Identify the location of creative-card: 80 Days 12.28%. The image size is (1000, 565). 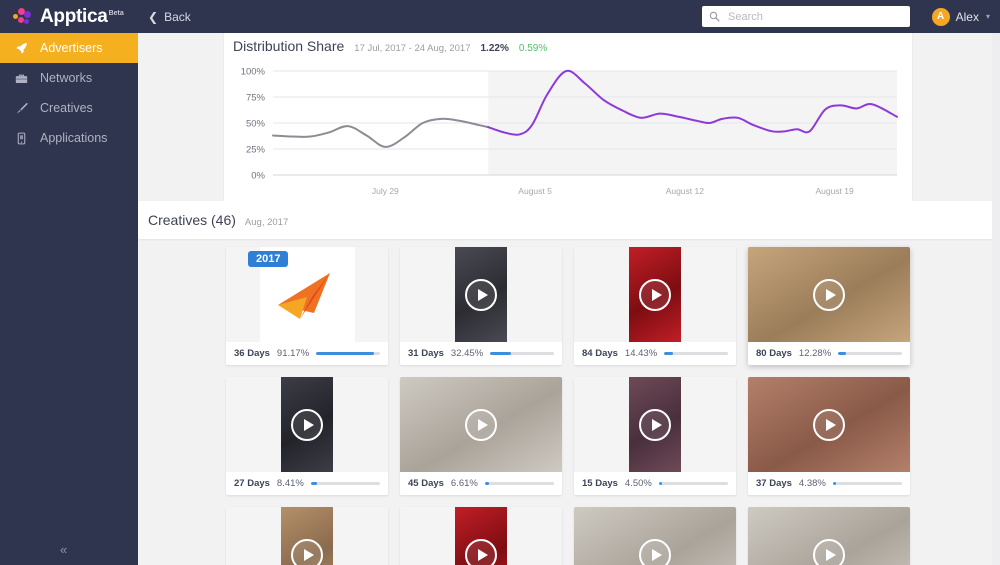
(829, 306).